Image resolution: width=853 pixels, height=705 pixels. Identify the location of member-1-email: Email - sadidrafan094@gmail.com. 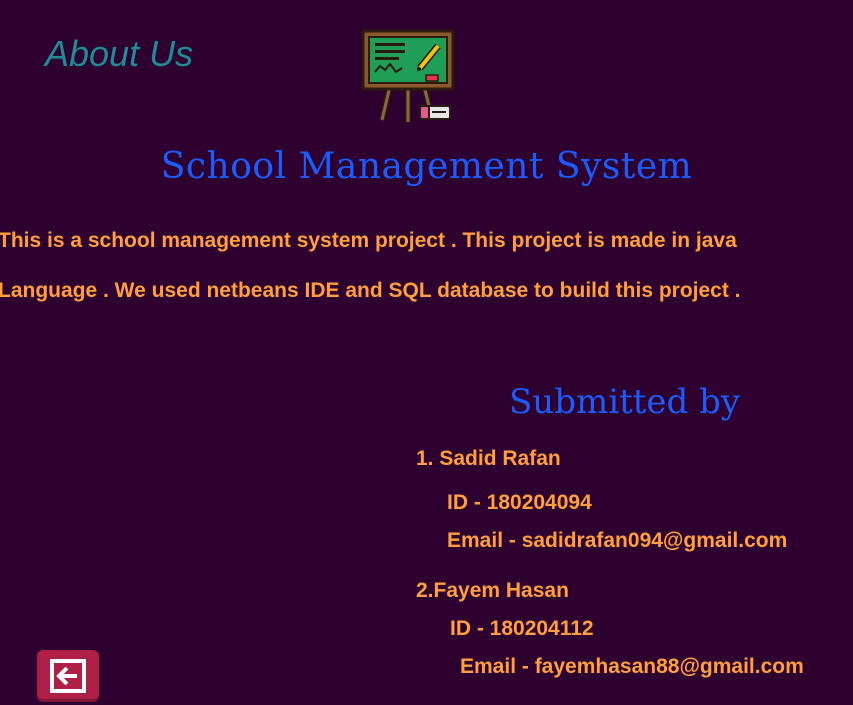
(617, 540).